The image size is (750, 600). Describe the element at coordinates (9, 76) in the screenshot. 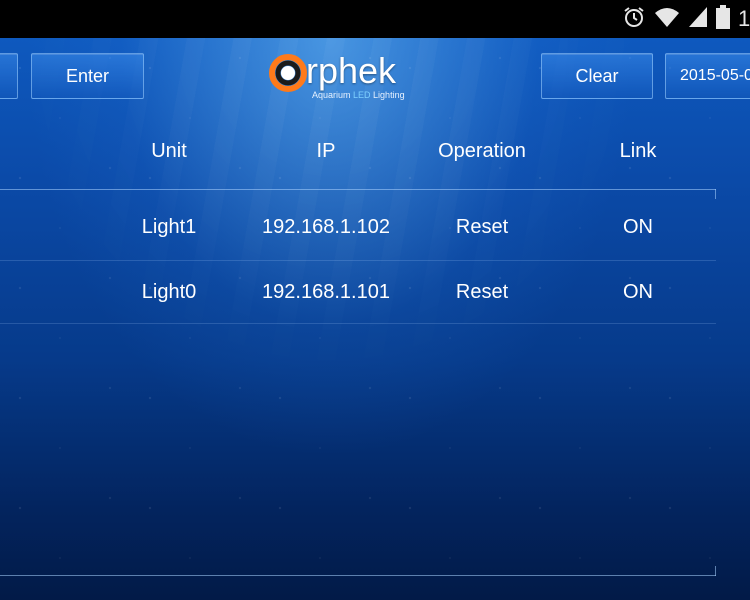

I see `left-partial-button` at that location.